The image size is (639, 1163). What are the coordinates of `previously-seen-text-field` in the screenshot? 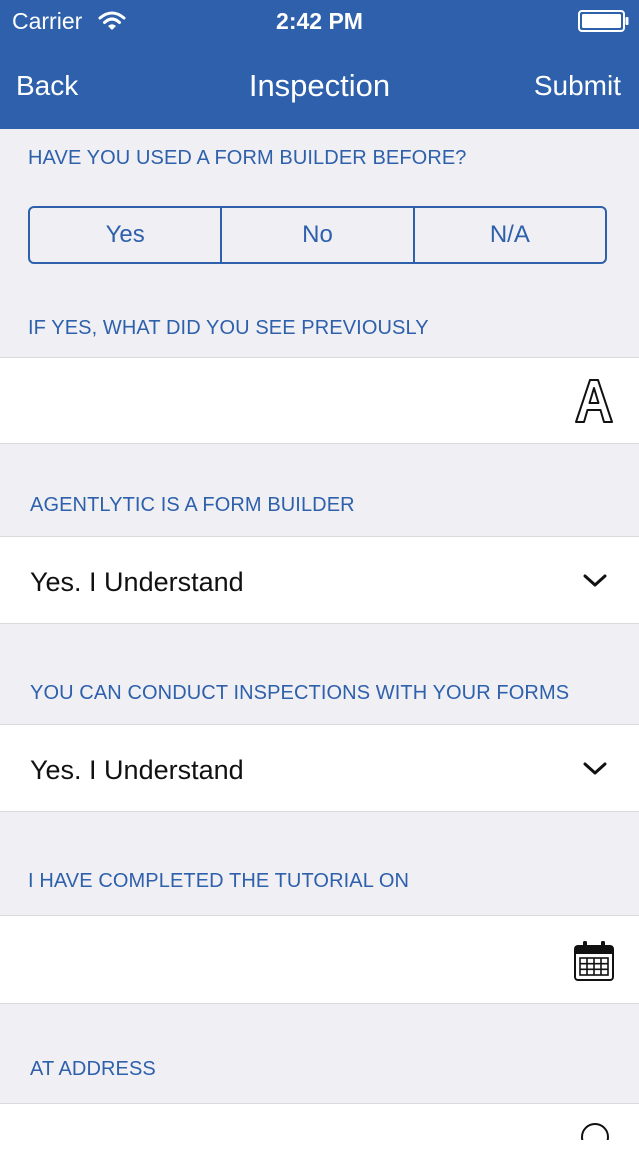 It's located at (319, 400).